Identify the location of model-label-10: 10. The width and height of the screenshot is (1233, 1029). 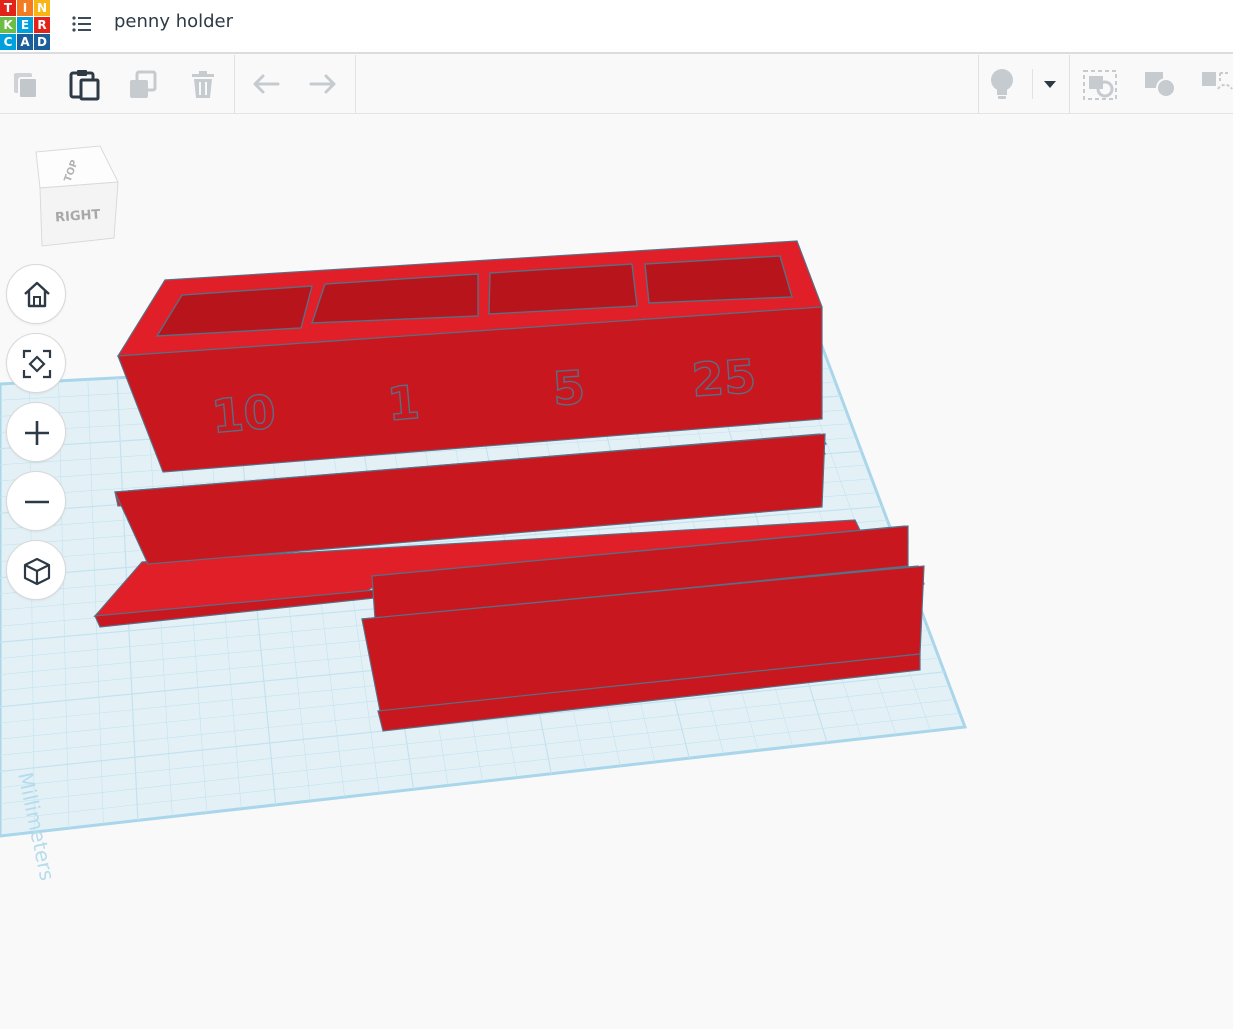
(243, 413).